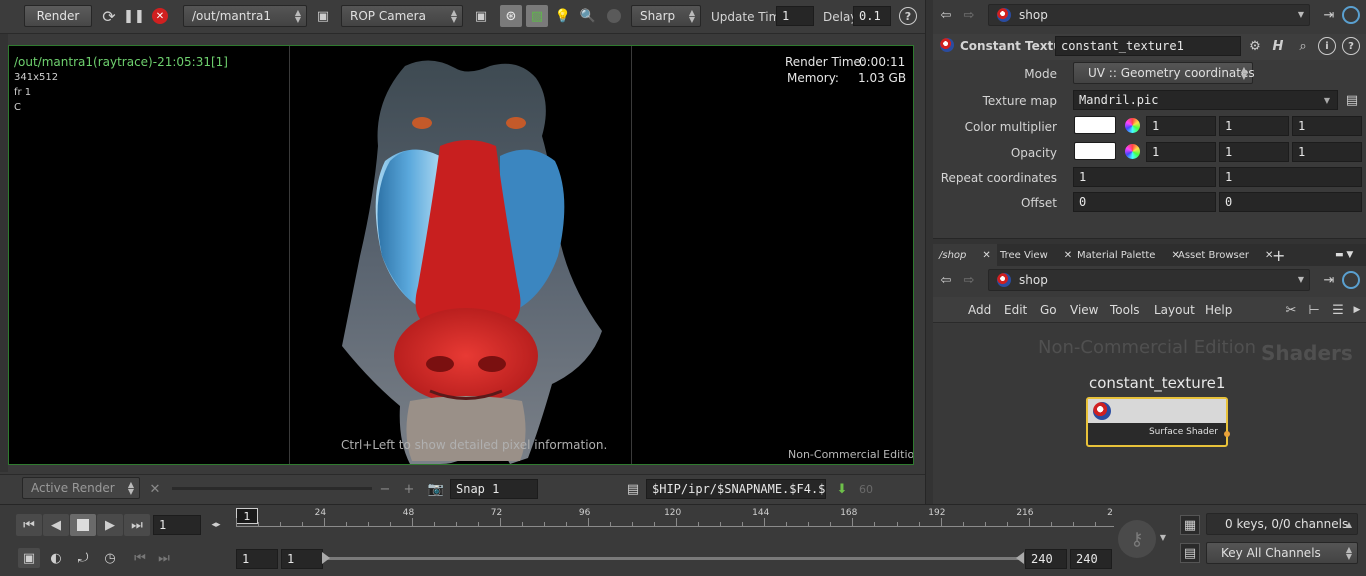 Image resolution: width=1366 pixels, height=576 pixels. What do you see at coordinates (1046, 559) in the screenshot?
I see `playback-end-field: 240` at bounding box center [1046, 559].